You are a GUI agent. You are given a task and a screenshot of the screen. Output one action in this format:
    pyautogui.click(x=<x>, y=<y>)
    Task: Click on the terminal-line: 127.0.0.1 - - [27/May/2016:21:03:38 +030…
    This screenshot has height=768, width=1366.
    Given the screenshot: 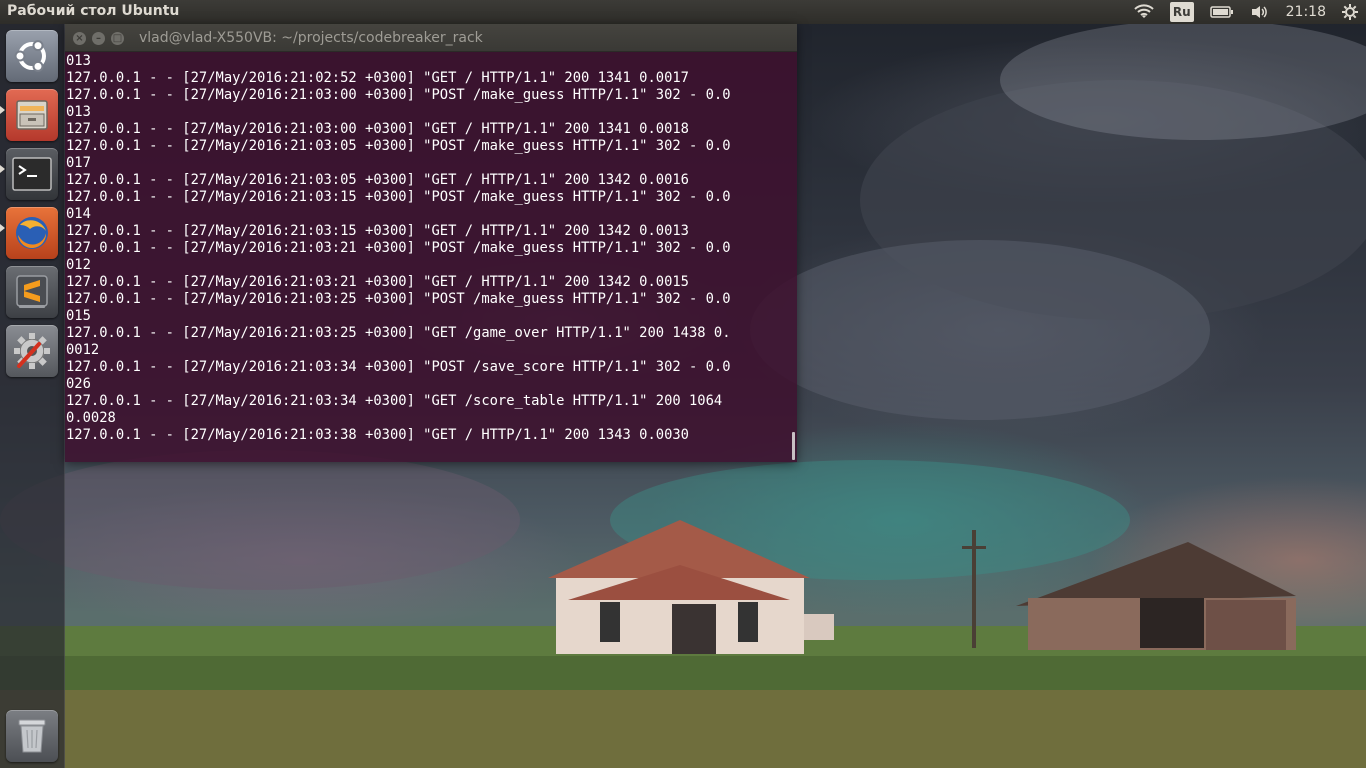 What is the action you would take?
    pyautogui.click(x=377, y=435)
    